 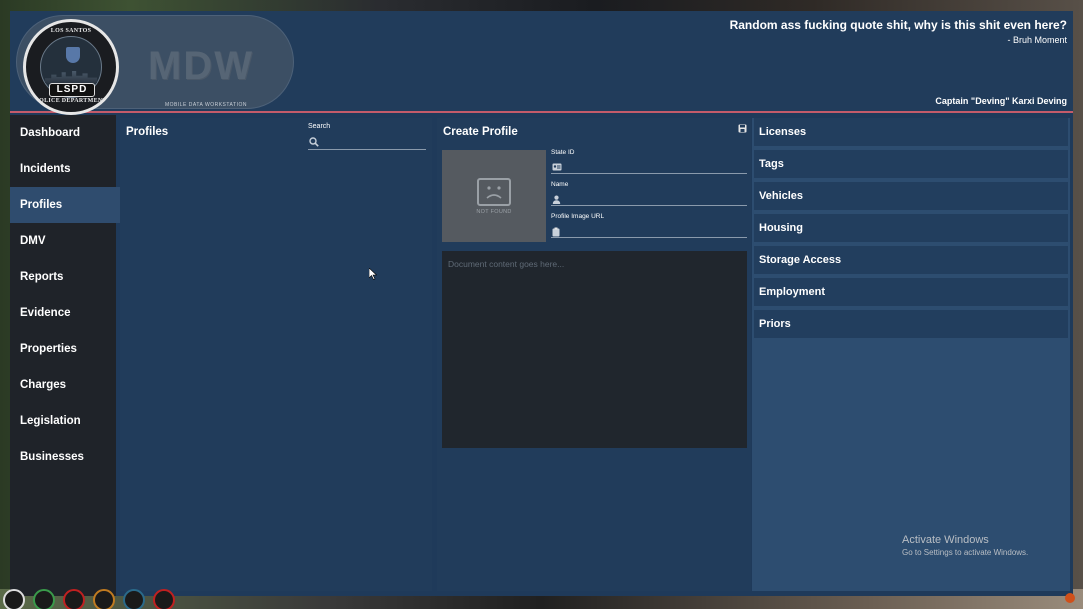 I want to click on watermark-title: Activate Windows, so click(x=945, y=540).